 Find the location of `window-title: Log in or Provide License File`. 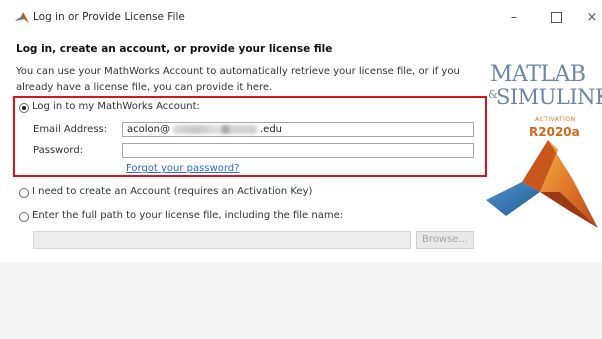

window-title: Log in or Provide License File is located at coordinates (109, 17).